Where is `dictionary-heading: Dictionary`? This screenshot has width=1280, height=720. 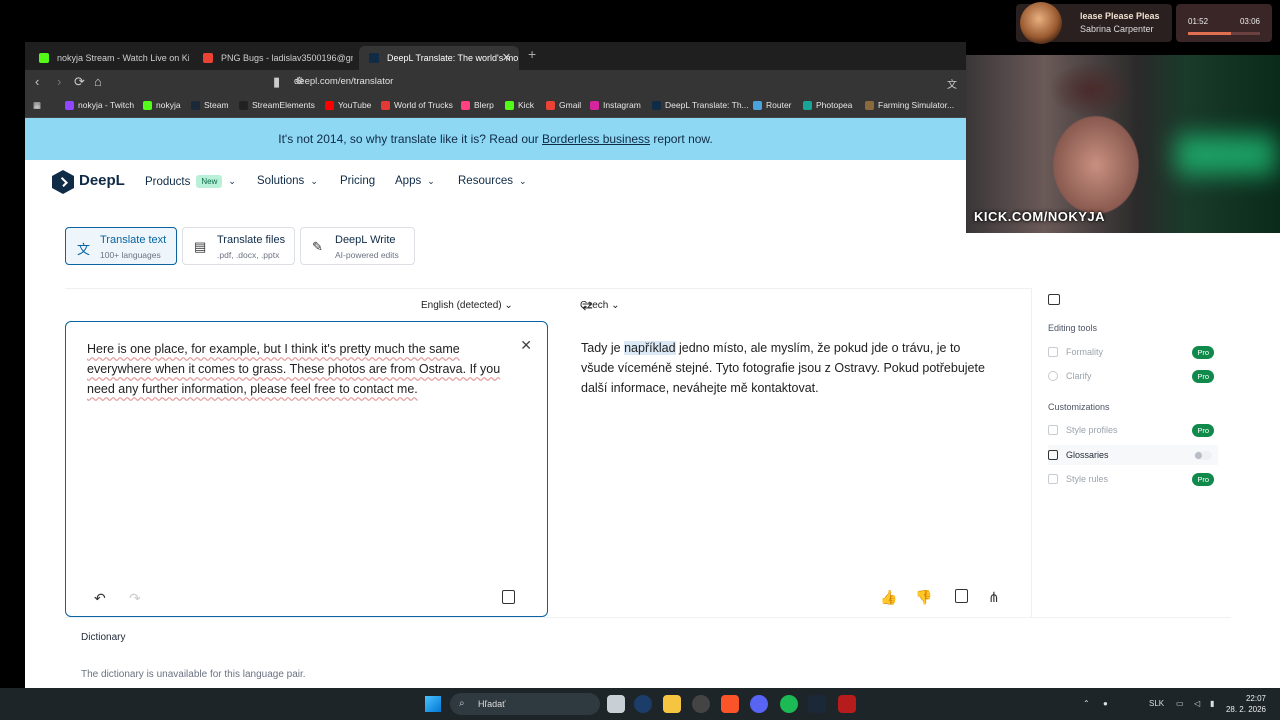 dictionary-heading: Dictionary is located at coordinates (103, 637).